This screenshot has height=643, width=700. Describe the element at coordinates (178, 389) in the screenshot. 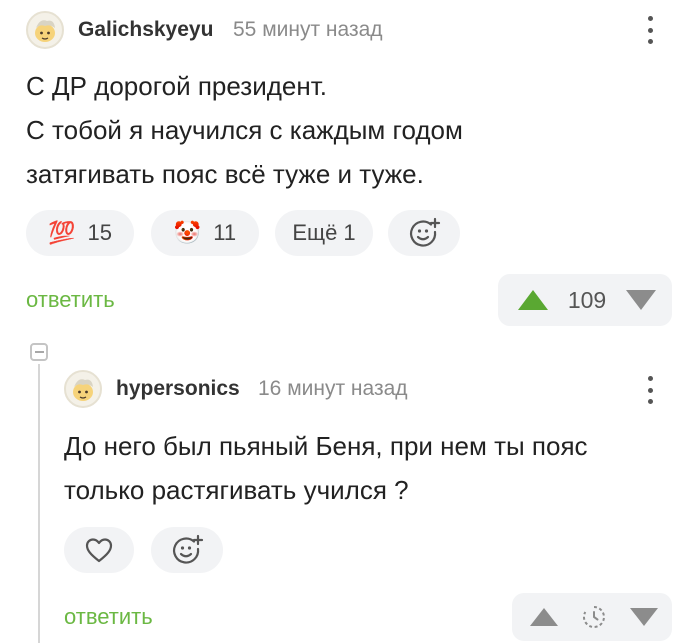

I see `comment-author: hypersonics` at that location.